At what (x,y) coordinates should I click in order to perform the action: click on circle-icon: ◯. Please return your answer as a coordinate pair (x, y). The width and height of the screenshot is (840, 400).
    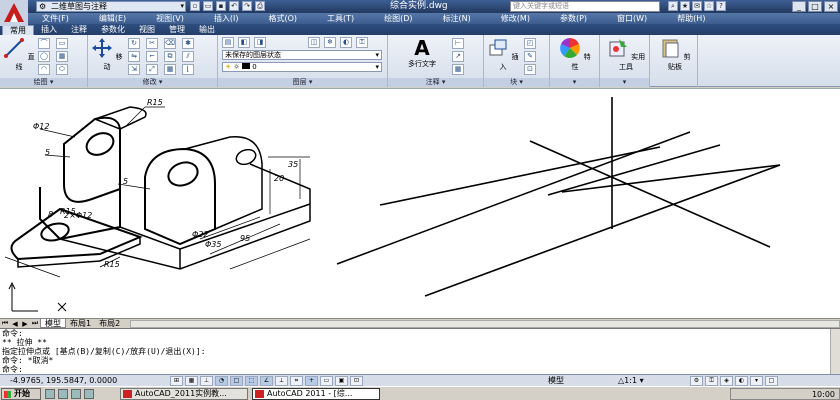
    Looking at the image, I should click on (44, 56).